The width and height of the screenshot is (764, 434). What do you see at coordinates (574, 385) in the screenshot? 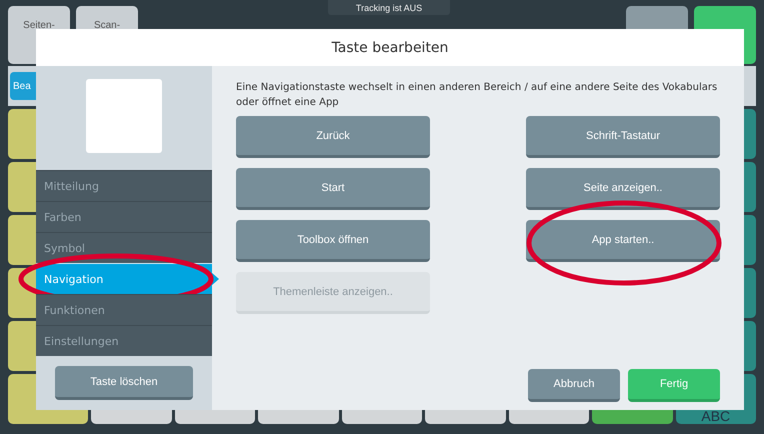
I see `cancel-button: Abbruch` at bounding box center [574, 385].